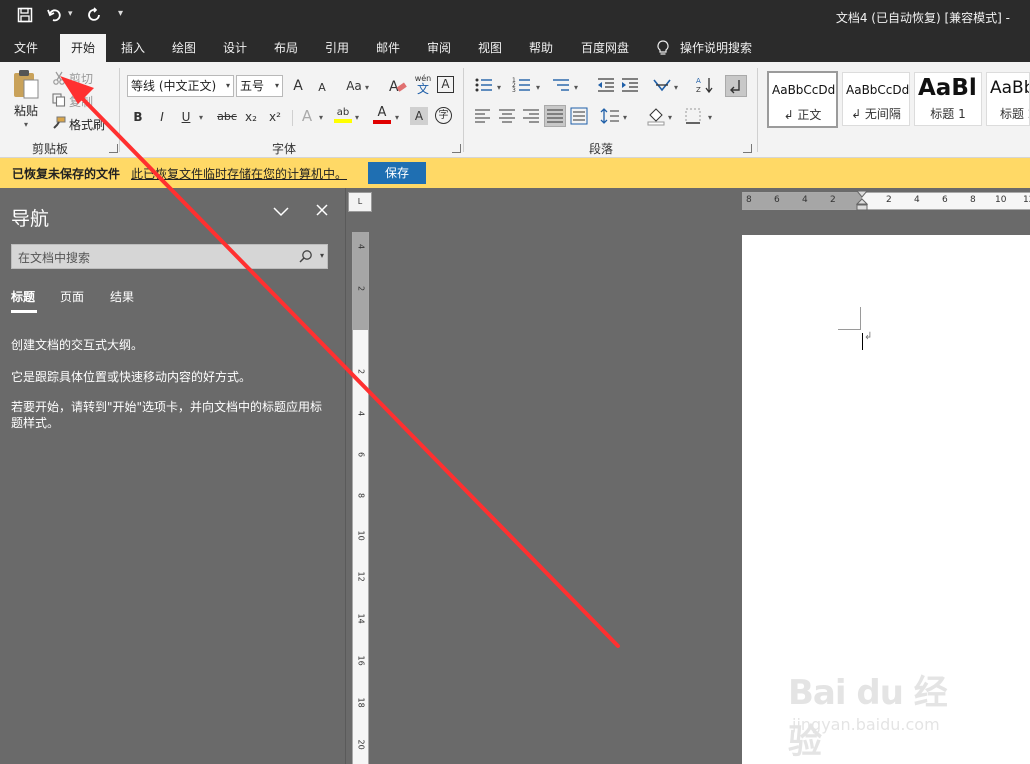 The height and width of the screenshot is (764, 1030). I want to click on tab-draw: 绘图, so click(184, 48).